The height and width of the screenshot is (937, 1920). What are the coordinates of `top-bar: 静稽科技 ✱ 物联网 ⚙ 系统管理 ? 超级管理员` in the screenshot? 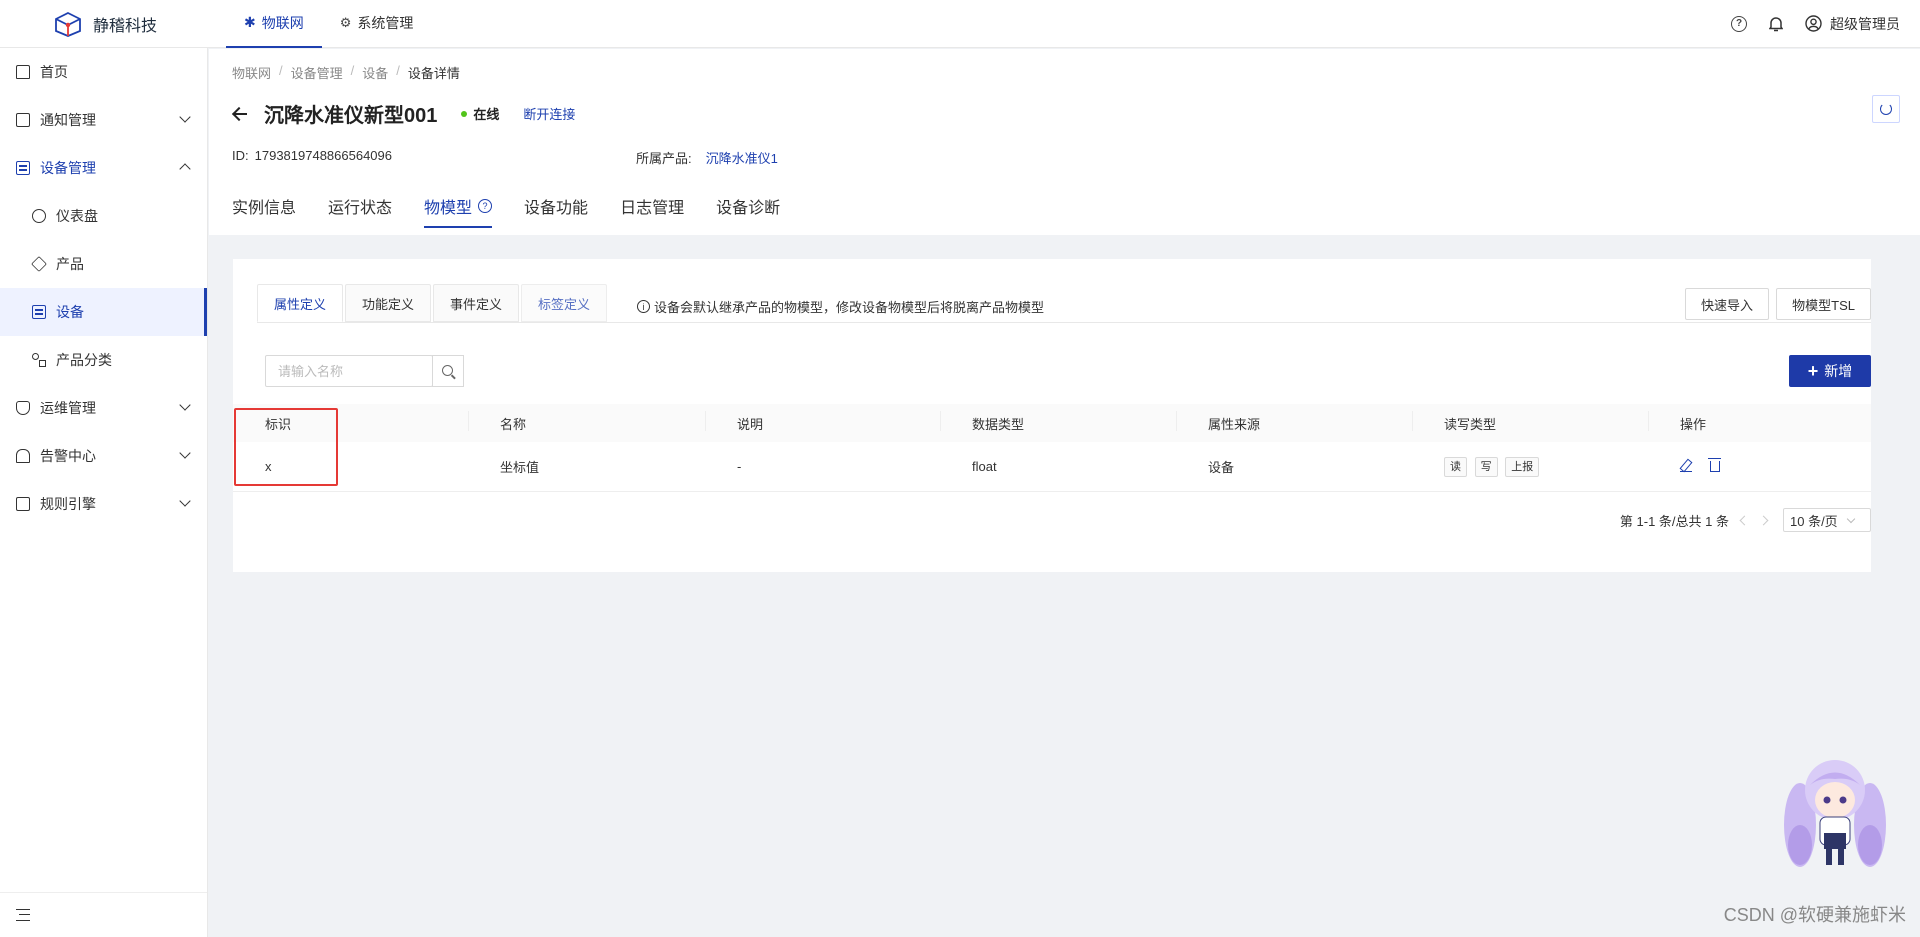 It's located at (960, 24).